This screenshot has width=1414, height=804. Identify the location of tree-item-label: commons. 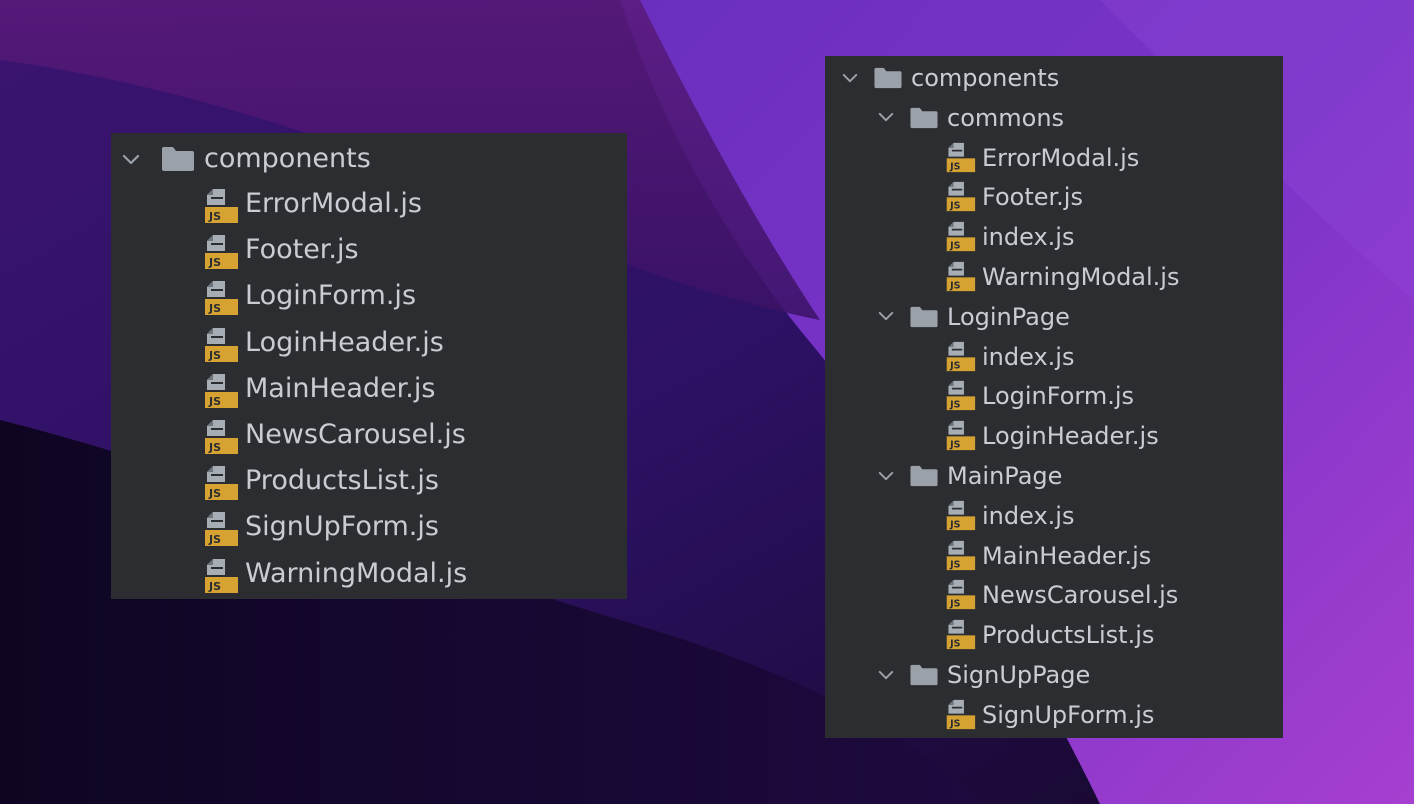
(1006, 117).